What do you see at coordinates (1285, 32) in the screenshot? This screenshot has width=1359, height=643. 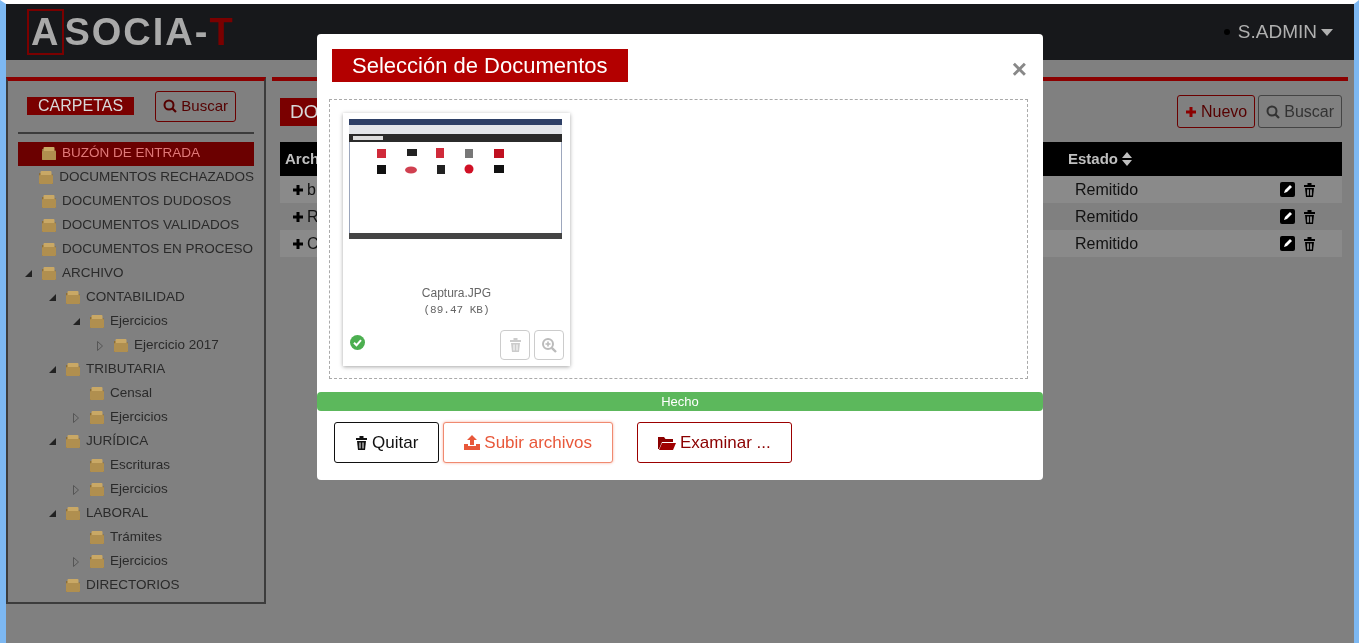 I see `user-menu: S.ADMIN` at bounding box center [1285, 32].